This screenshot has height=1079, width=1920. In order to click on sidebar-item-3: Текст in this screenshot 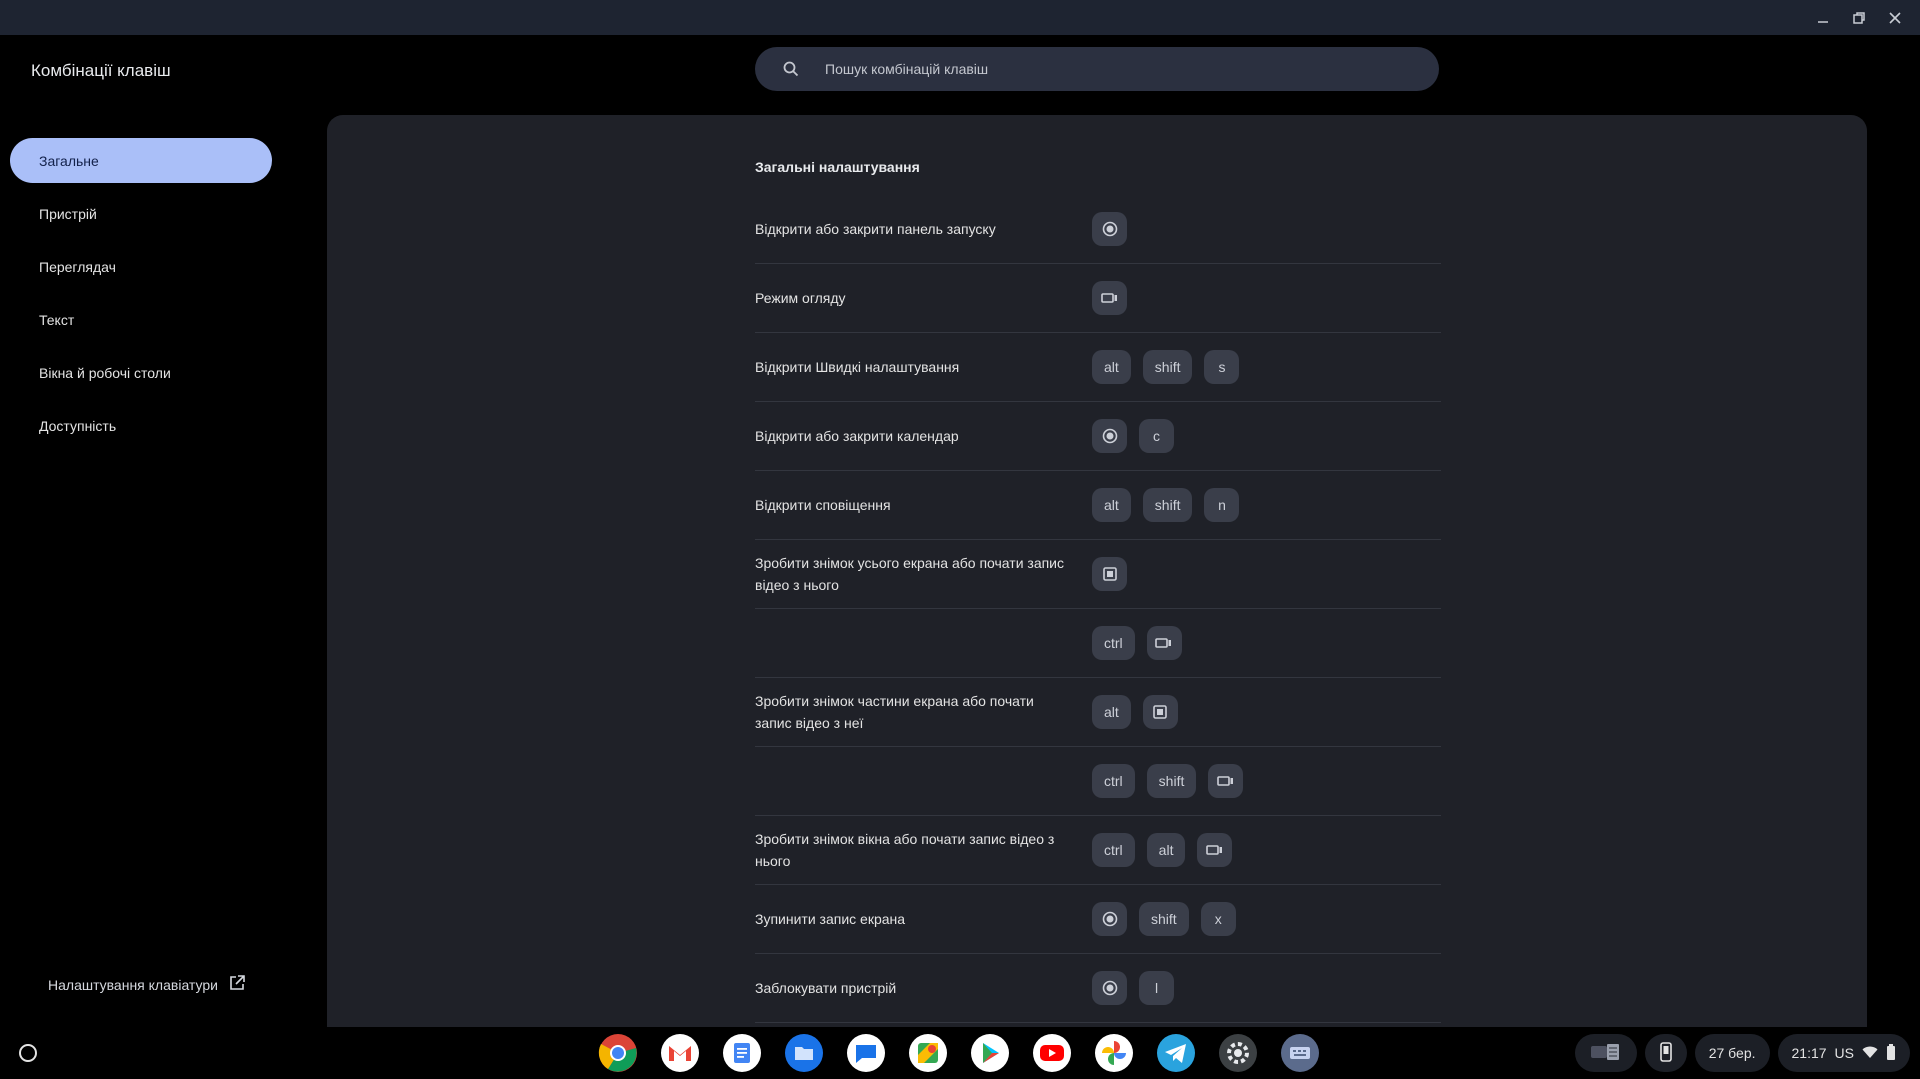, I will do `click(141, 319)`.